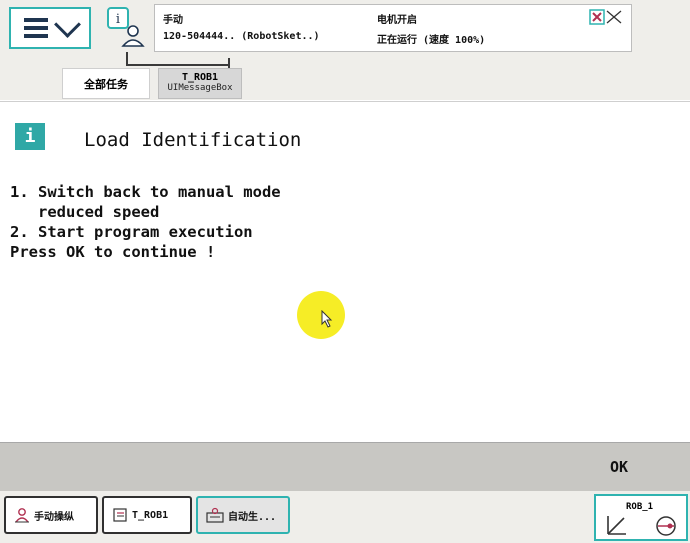 Image resolution: width=690 pixels, height=543 pixels. I want to click on close-button, so click(606, 17).